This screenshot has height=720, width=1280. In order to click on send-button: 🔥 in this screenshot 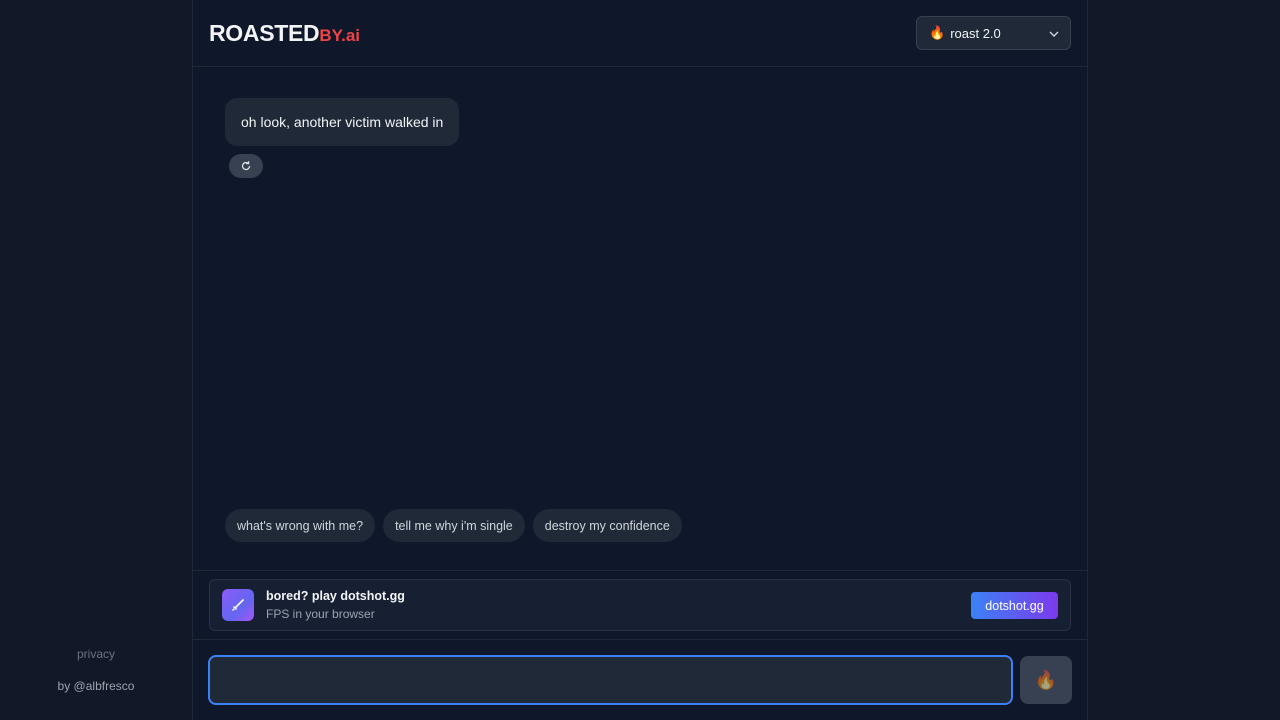, I will do `click(1046, 680)`.